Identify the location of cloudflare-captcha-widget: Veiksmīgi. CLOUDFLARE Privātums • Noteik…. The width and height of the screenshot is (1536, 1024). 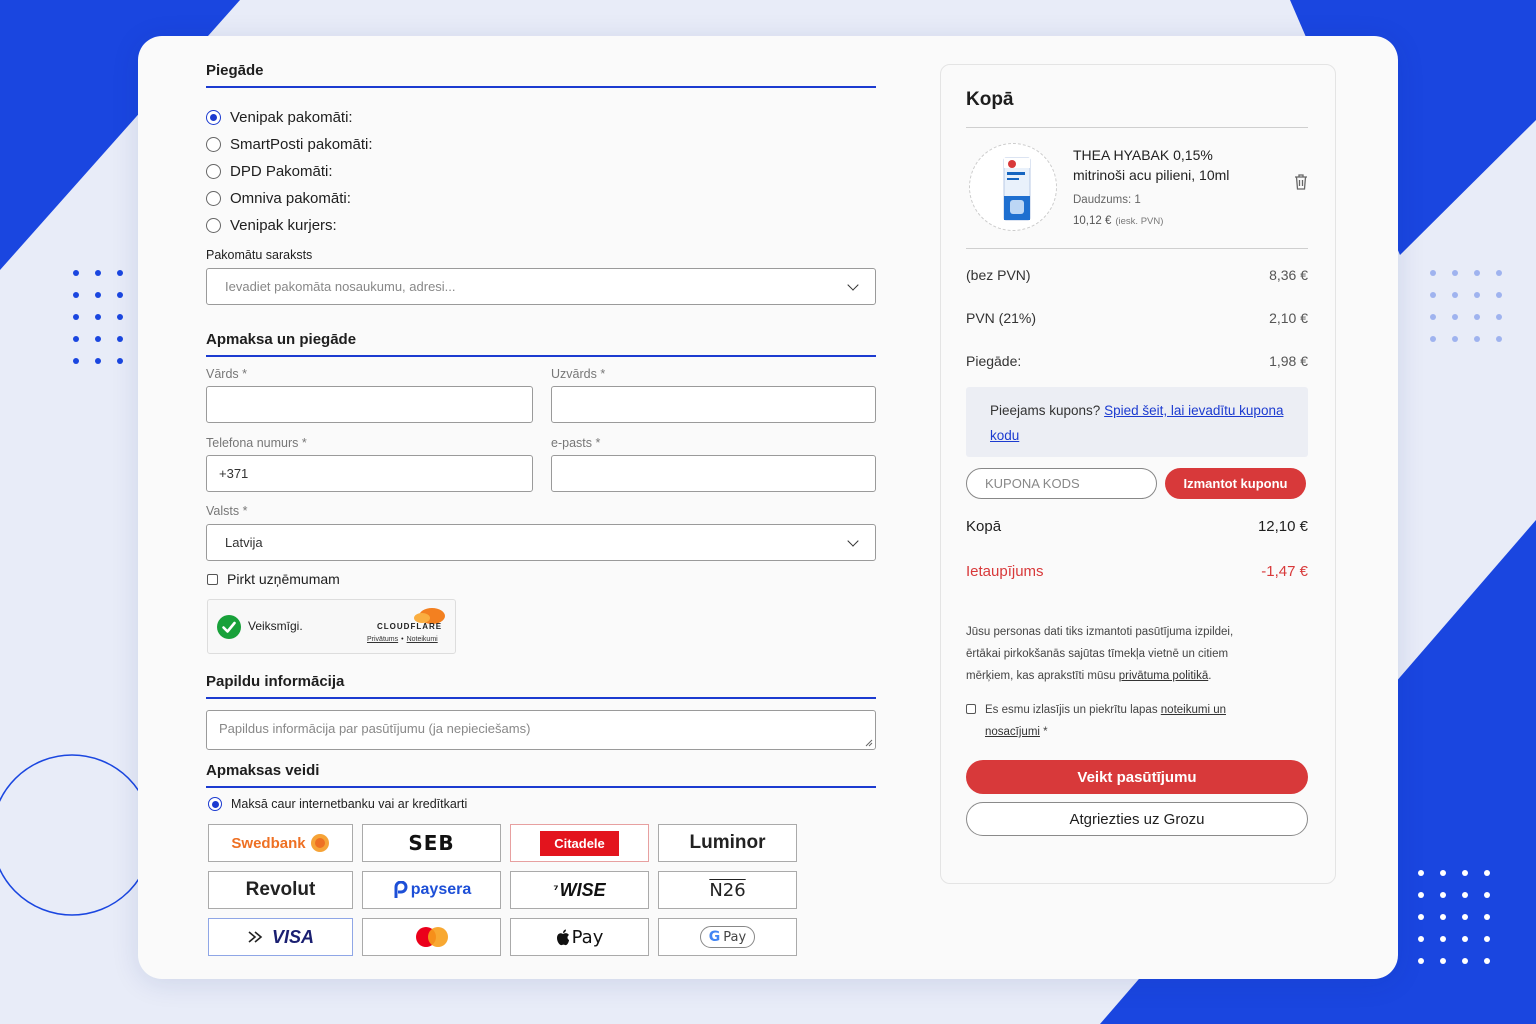
(331, 626).